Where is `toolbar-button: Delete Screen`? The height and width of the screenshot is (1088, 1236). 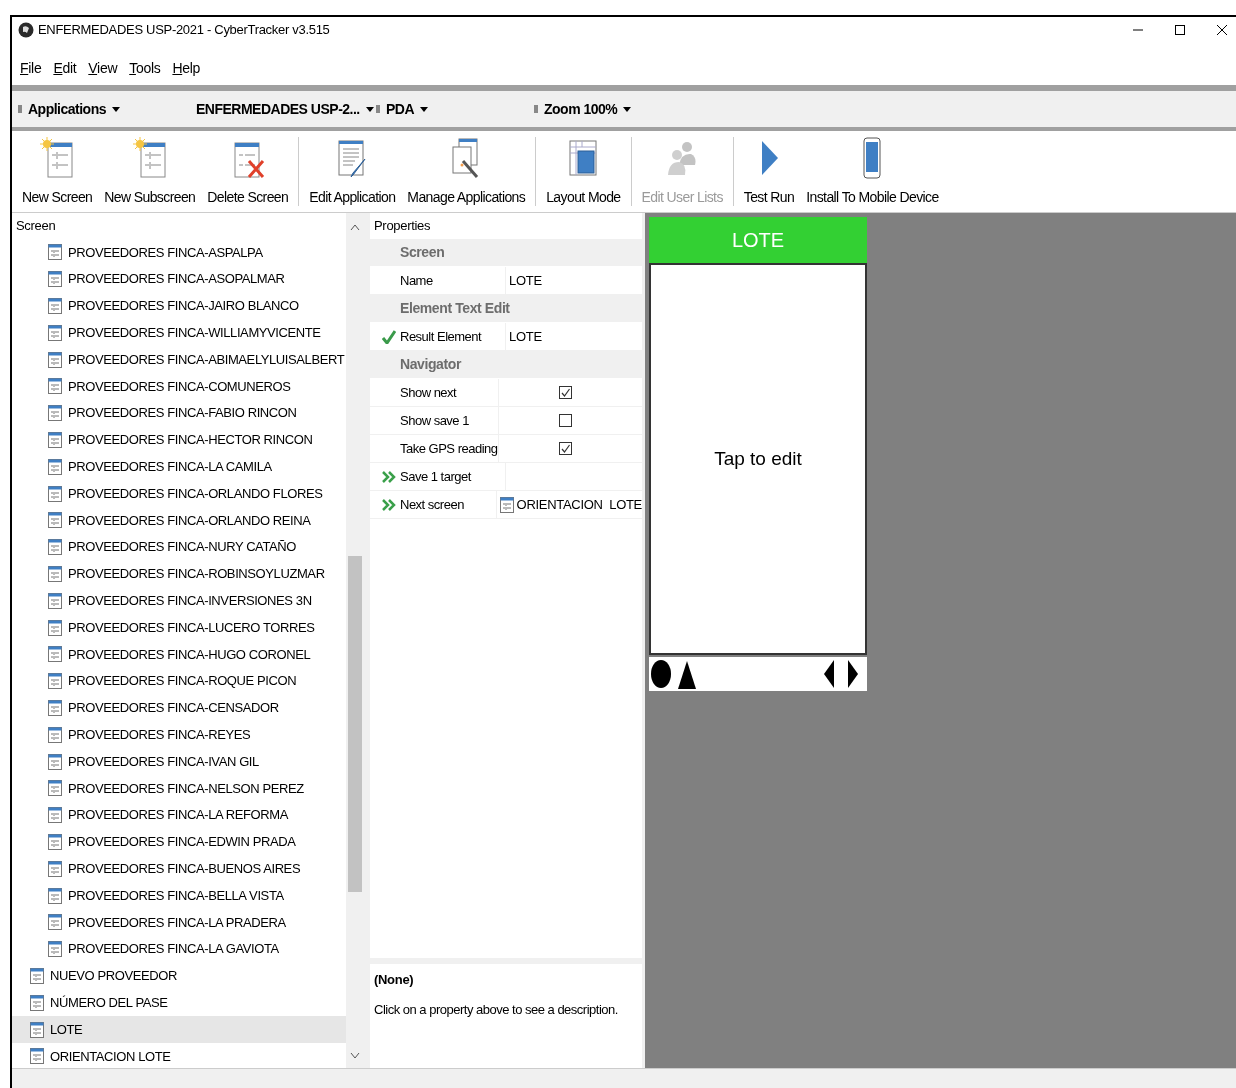
toolbar-button: Delete Screen is located at coordinates (248, 171).